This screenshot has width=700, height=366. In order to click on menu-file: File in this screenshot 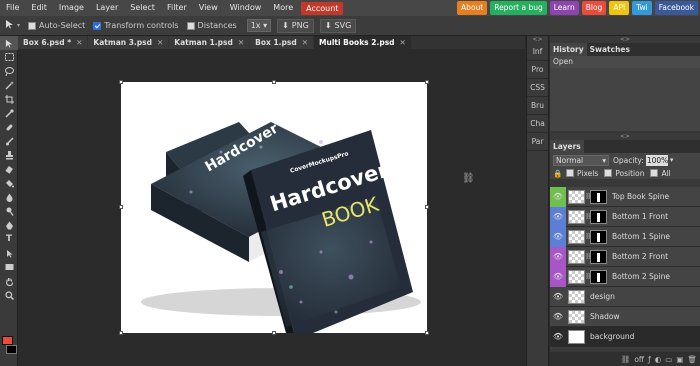, I will do `click(12, 8)`.